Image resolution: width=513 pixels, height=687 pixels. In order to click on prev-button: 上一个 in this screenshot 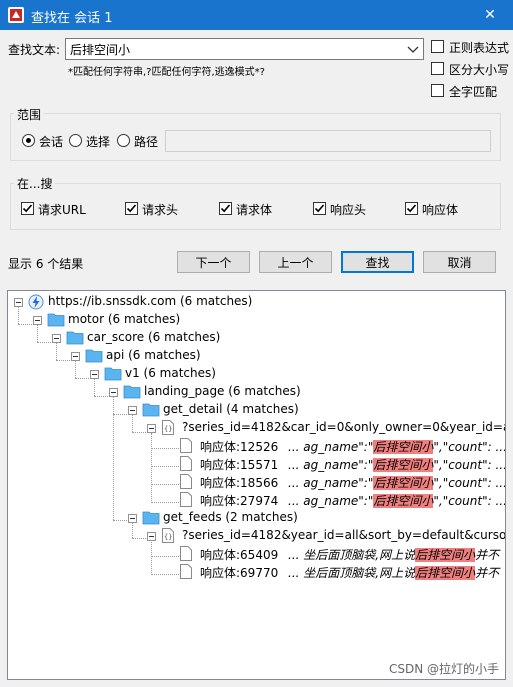, I will do `click(295, 262)`.